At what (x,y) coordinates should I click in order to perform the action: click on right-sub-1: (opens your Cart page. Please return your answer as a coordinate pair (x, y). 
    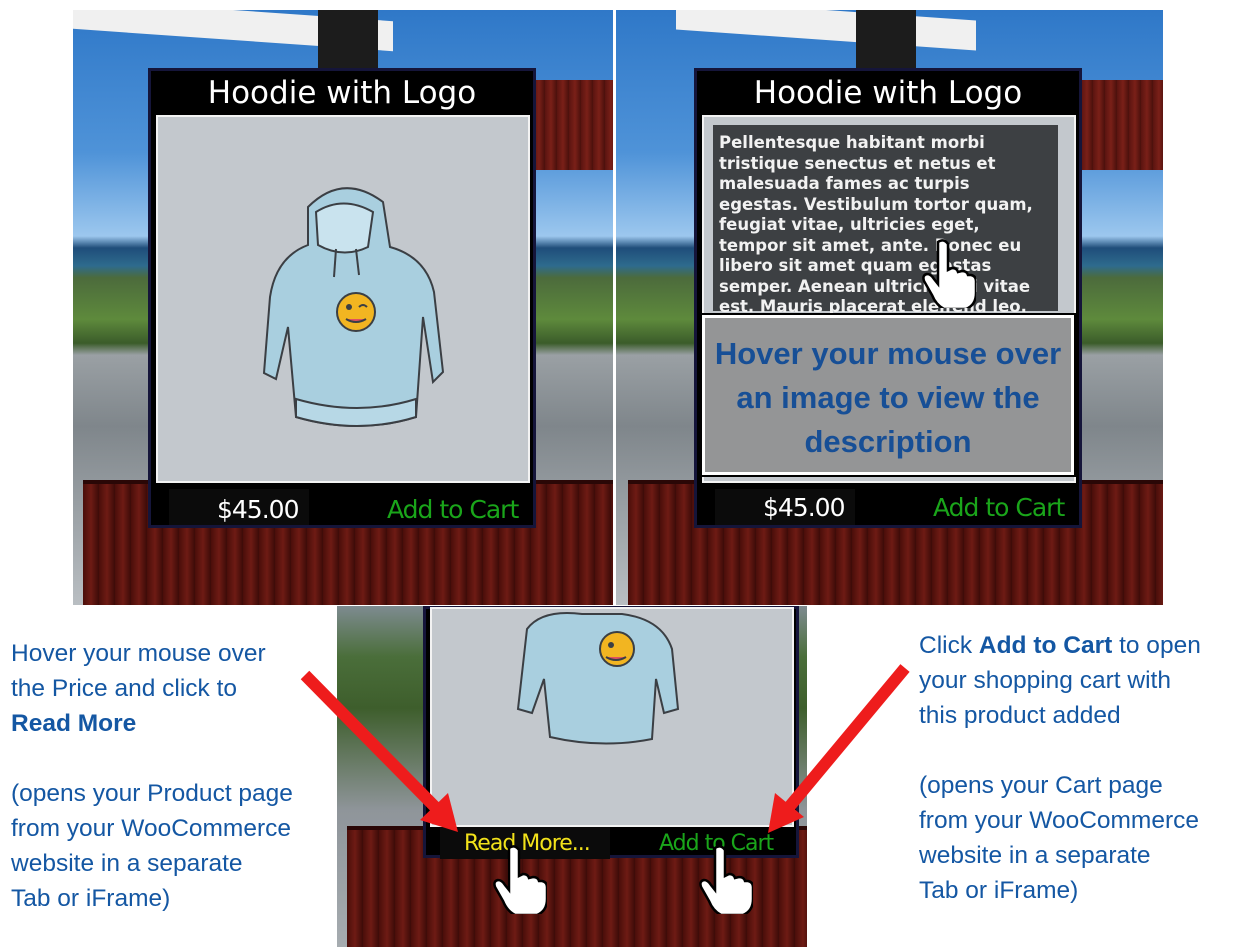
    Looking at the image, I should click on (1041, 785).